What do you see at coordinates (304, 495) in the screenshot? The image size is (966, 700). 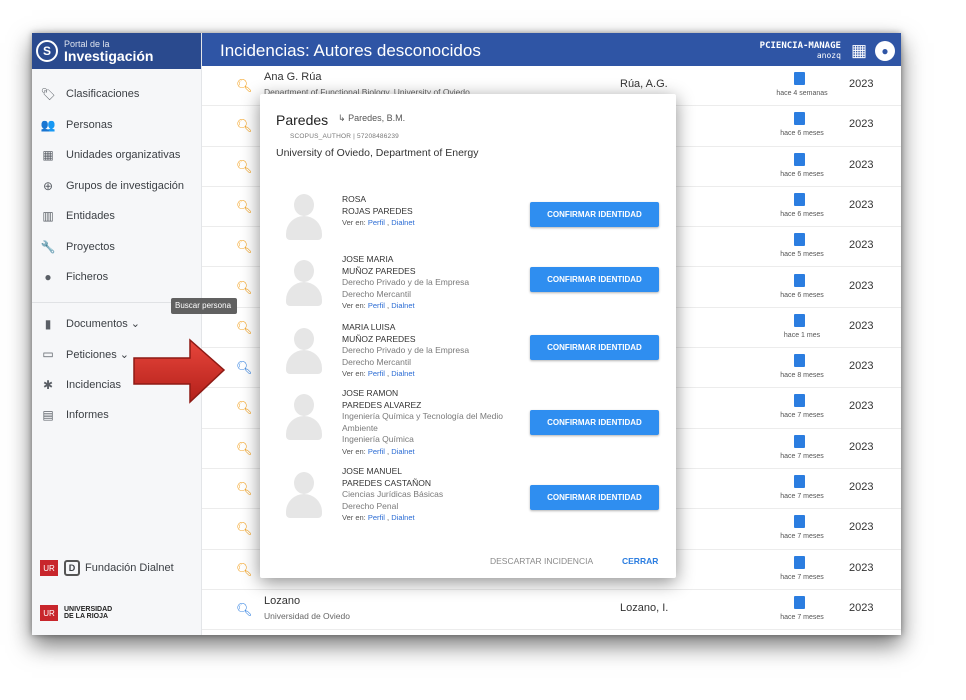 I see `avatar-placeholder-icon` at bounding box center [304, 495].